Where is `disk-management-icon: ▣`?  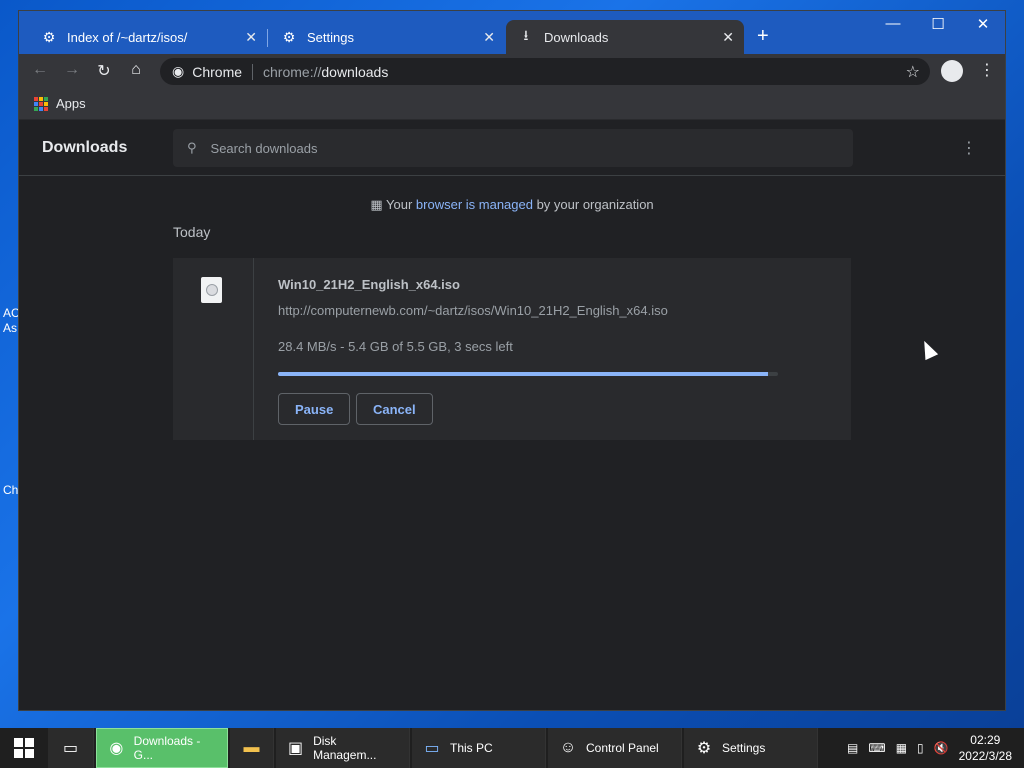 disk-management-icon: ▣ is located at coordinates (295, 748).